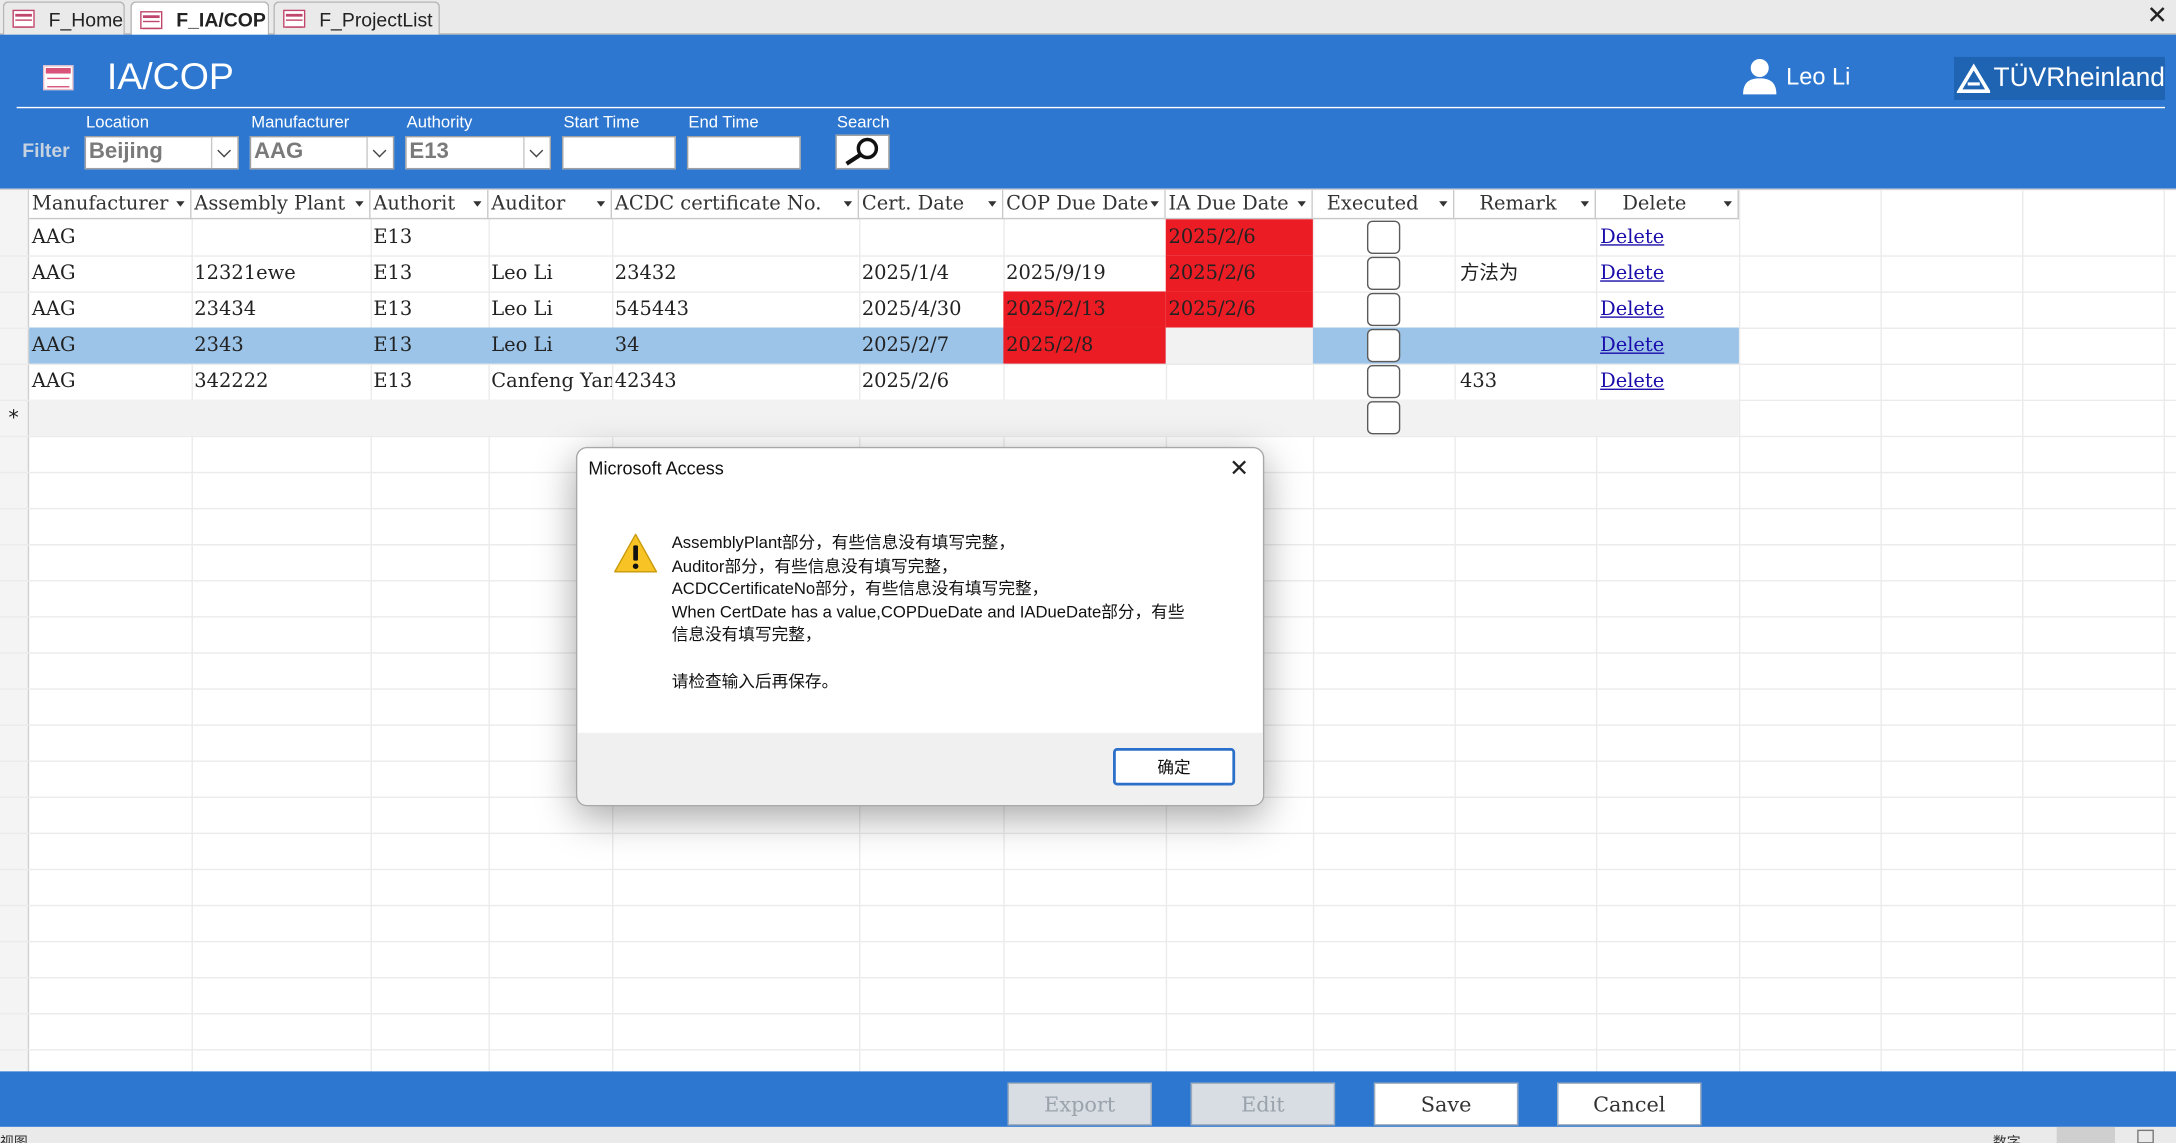 The width and height of the screenshot is (2176, 1143). What do you see at coordinates (1629, 1104) in the screenshot?
I see `cancel-button: Cancel` at bounding box center [1629, 1104].